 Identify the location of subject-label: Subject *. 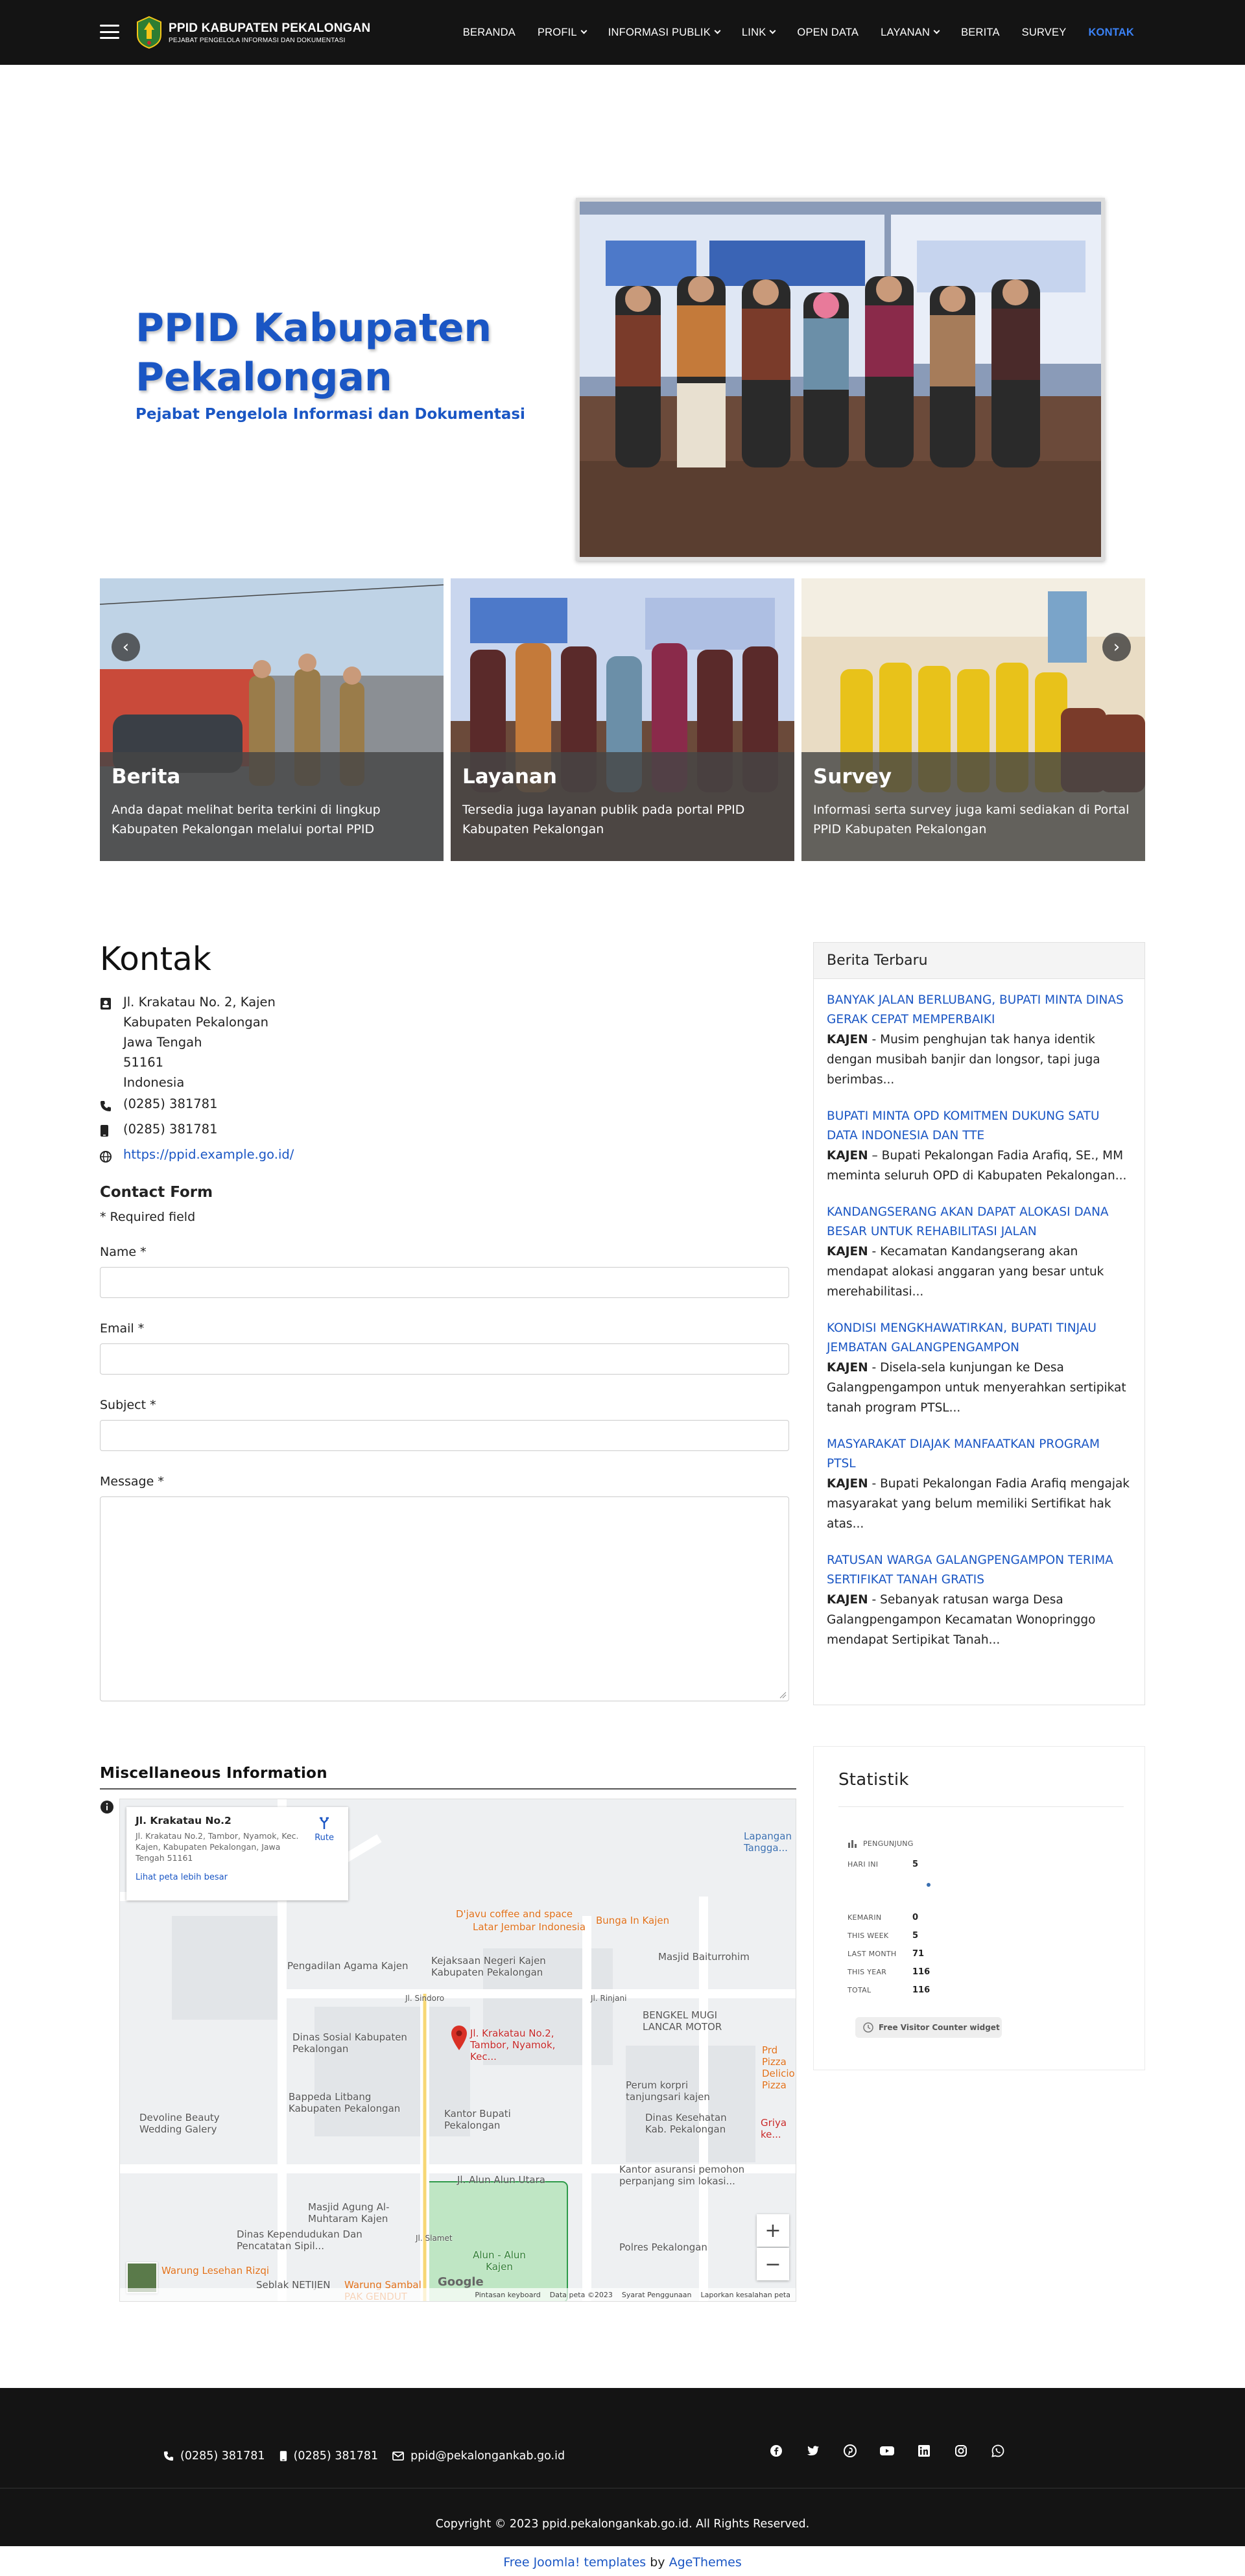
(128, 1405).